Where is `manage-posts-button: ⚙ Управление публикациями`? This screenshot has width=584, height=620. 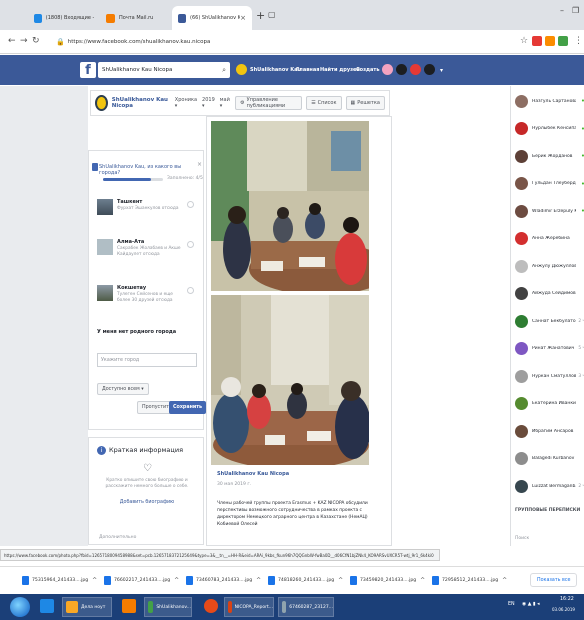 manage-posts-button: ⚙ Управление публикациями is located at coordinates (269, 103).